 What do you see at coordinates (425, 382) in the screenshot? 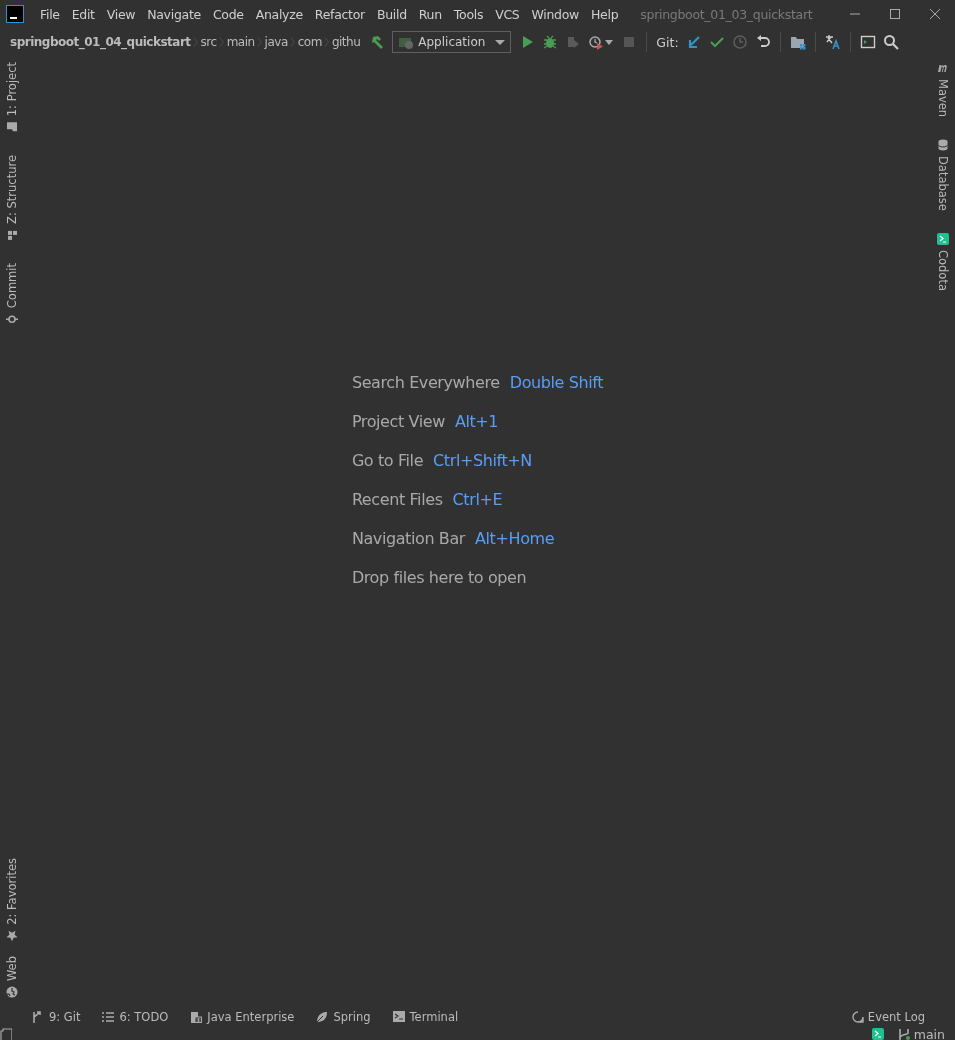
I see `welcome-hint: Search Everywhere` at bounding box center [425, 382].